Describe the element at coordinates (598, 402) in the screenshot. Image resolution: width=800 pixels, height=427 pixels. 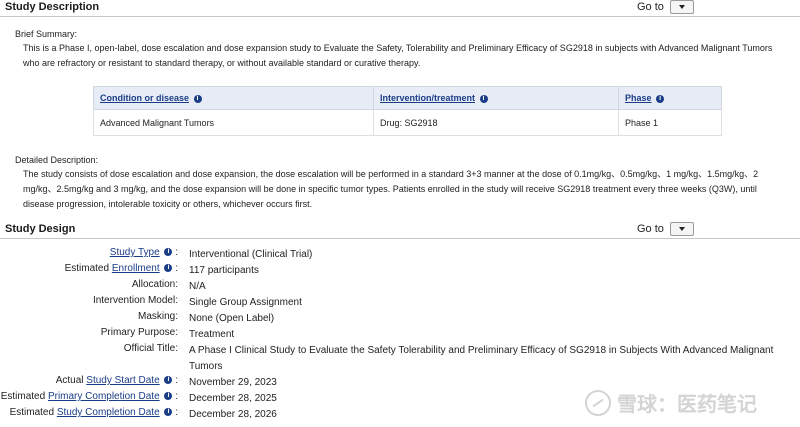
I see `snowball-logo-icon` at that location.